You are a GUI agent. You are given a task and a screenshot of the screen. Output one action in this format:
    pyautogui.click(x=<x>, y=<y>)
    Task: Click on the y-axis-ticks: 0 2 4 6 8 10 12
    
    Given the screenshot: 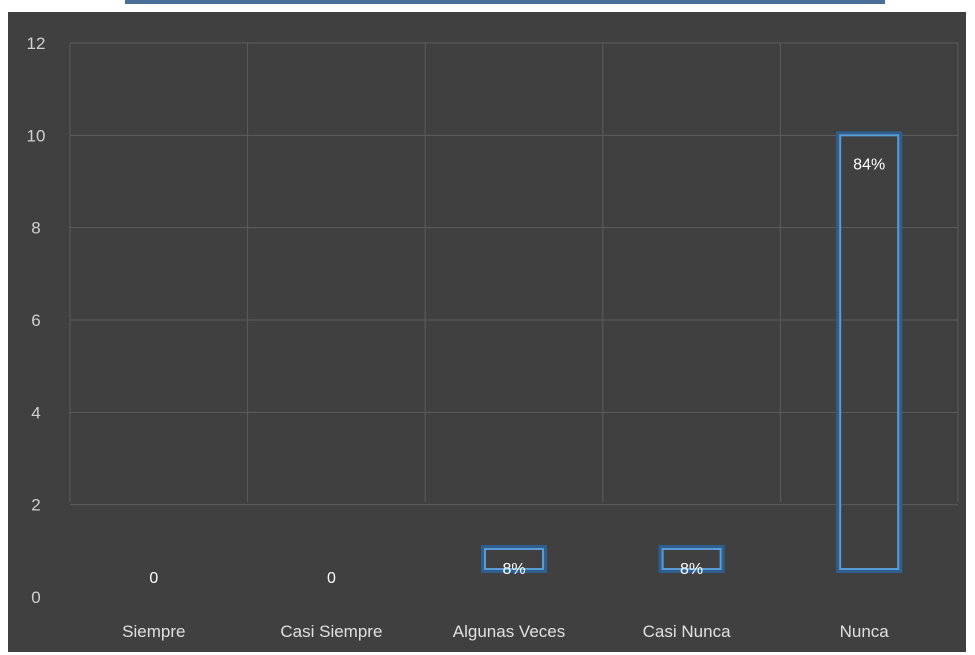 What is the action you would take?
    pyautogui.click(x=36, y=320)
    